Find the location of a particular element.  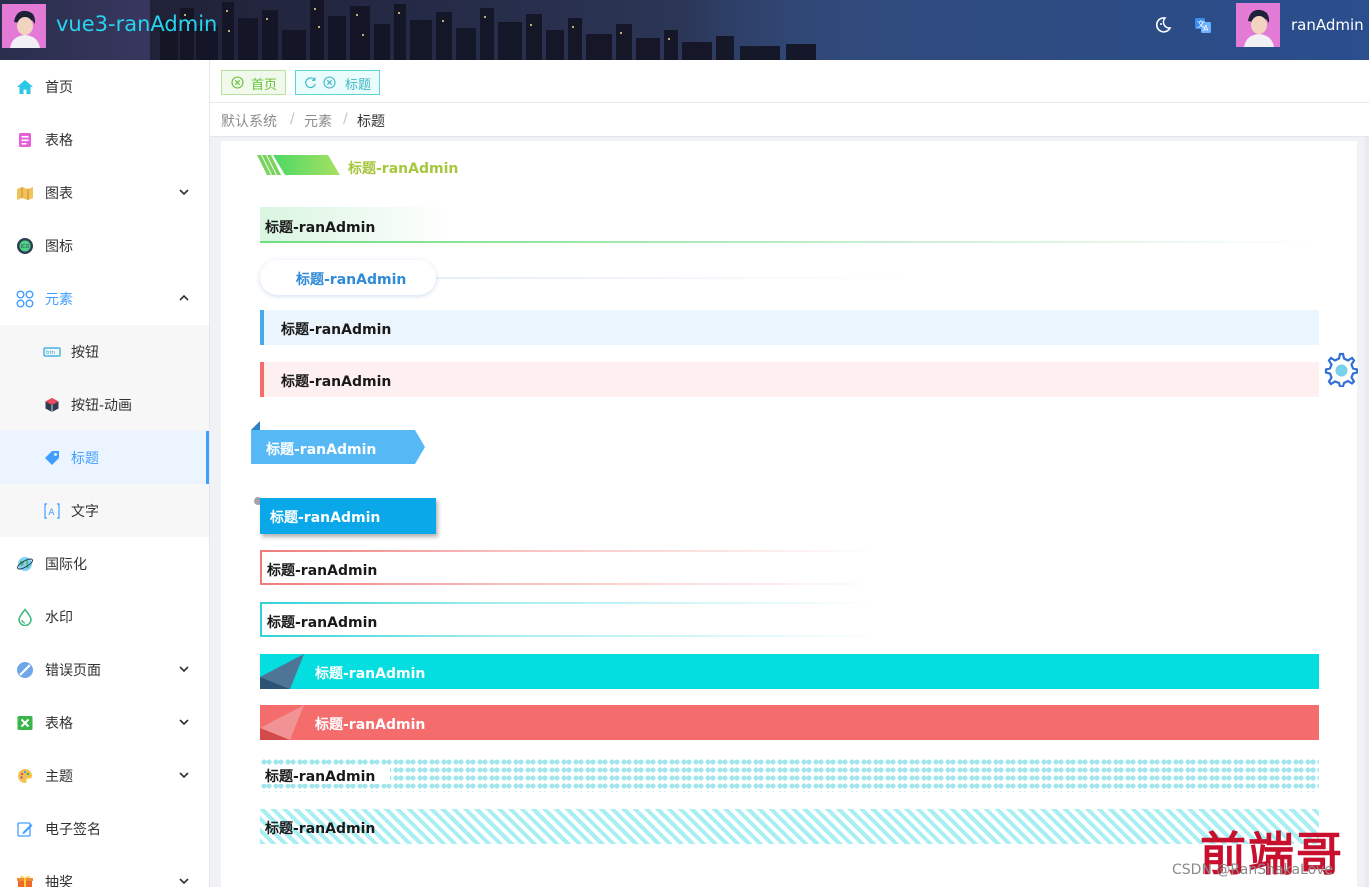

title-style-1: 标题-ranAdmin is located at coordinates (403, 169).